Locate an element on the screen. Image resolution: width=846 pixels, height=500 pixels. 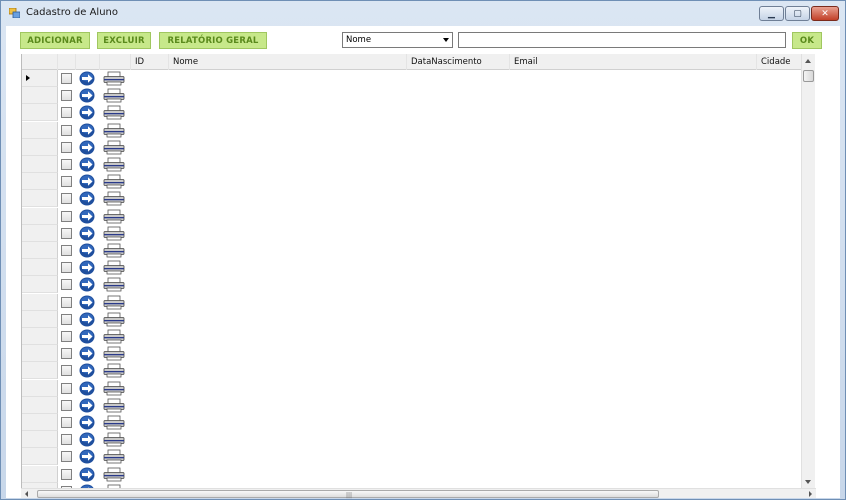
filter-select: Nome is located at coordinates (397, 40).